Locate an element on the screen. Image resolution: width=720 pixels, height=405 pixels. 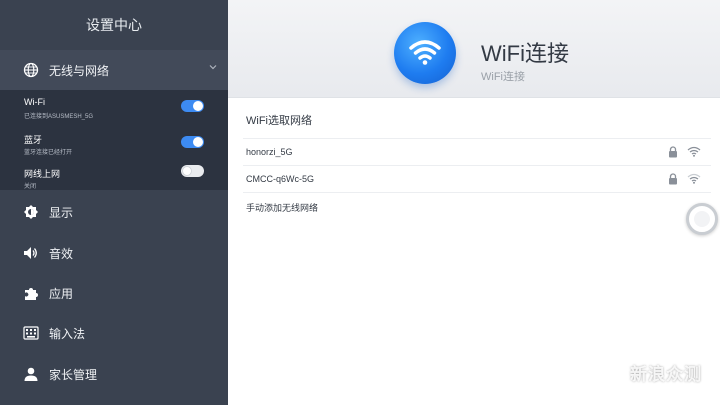
keyboard-icon is located at coordinates (31, 333).